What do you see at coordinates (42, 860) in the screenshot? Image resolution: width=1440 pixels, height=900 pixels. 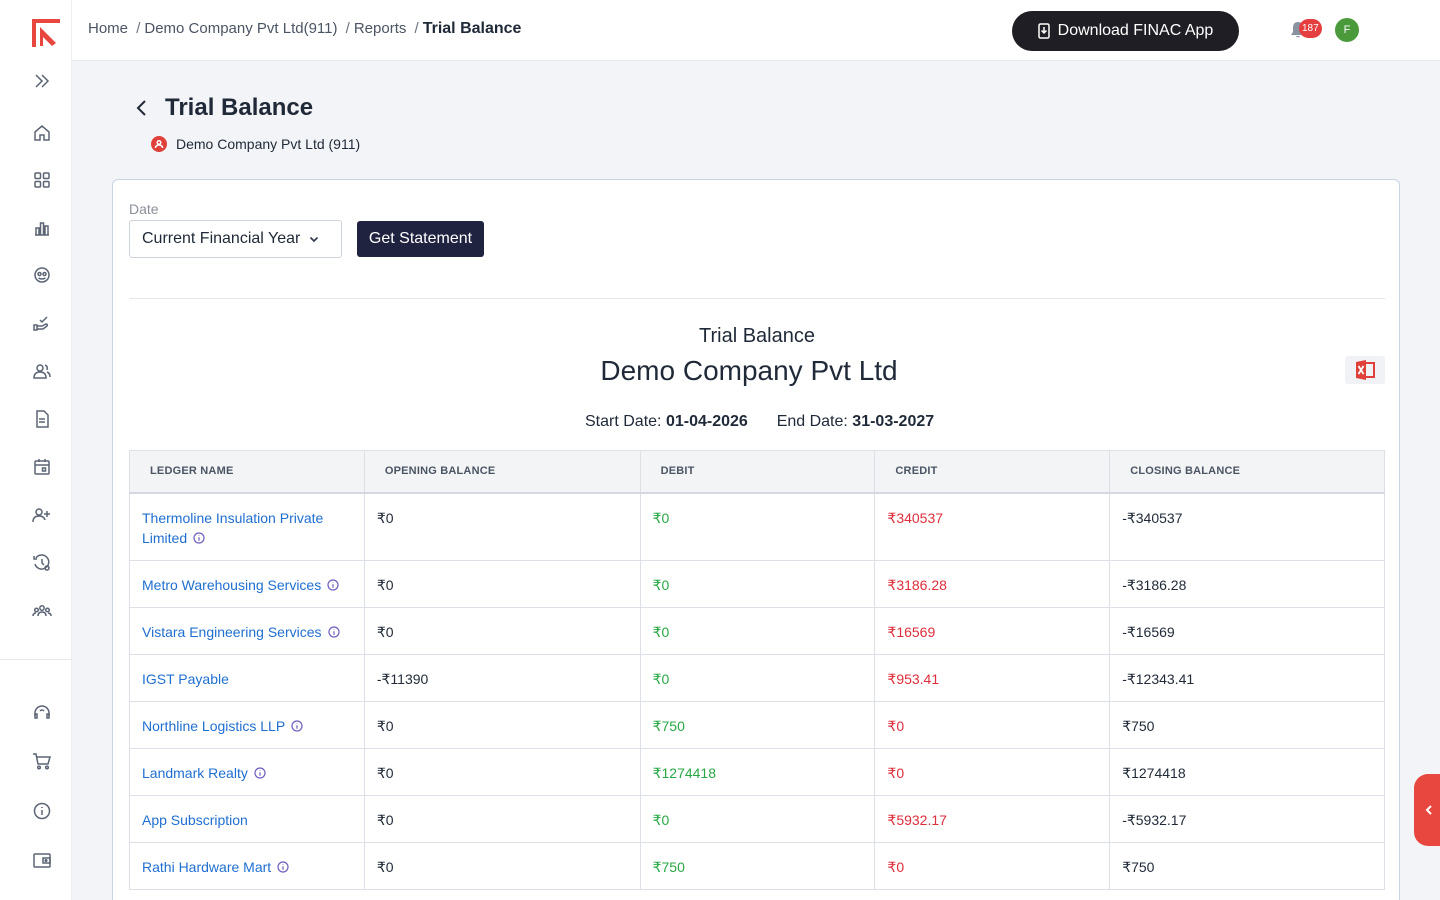 I see `wallet-icon` at bounding box center [42, 860].